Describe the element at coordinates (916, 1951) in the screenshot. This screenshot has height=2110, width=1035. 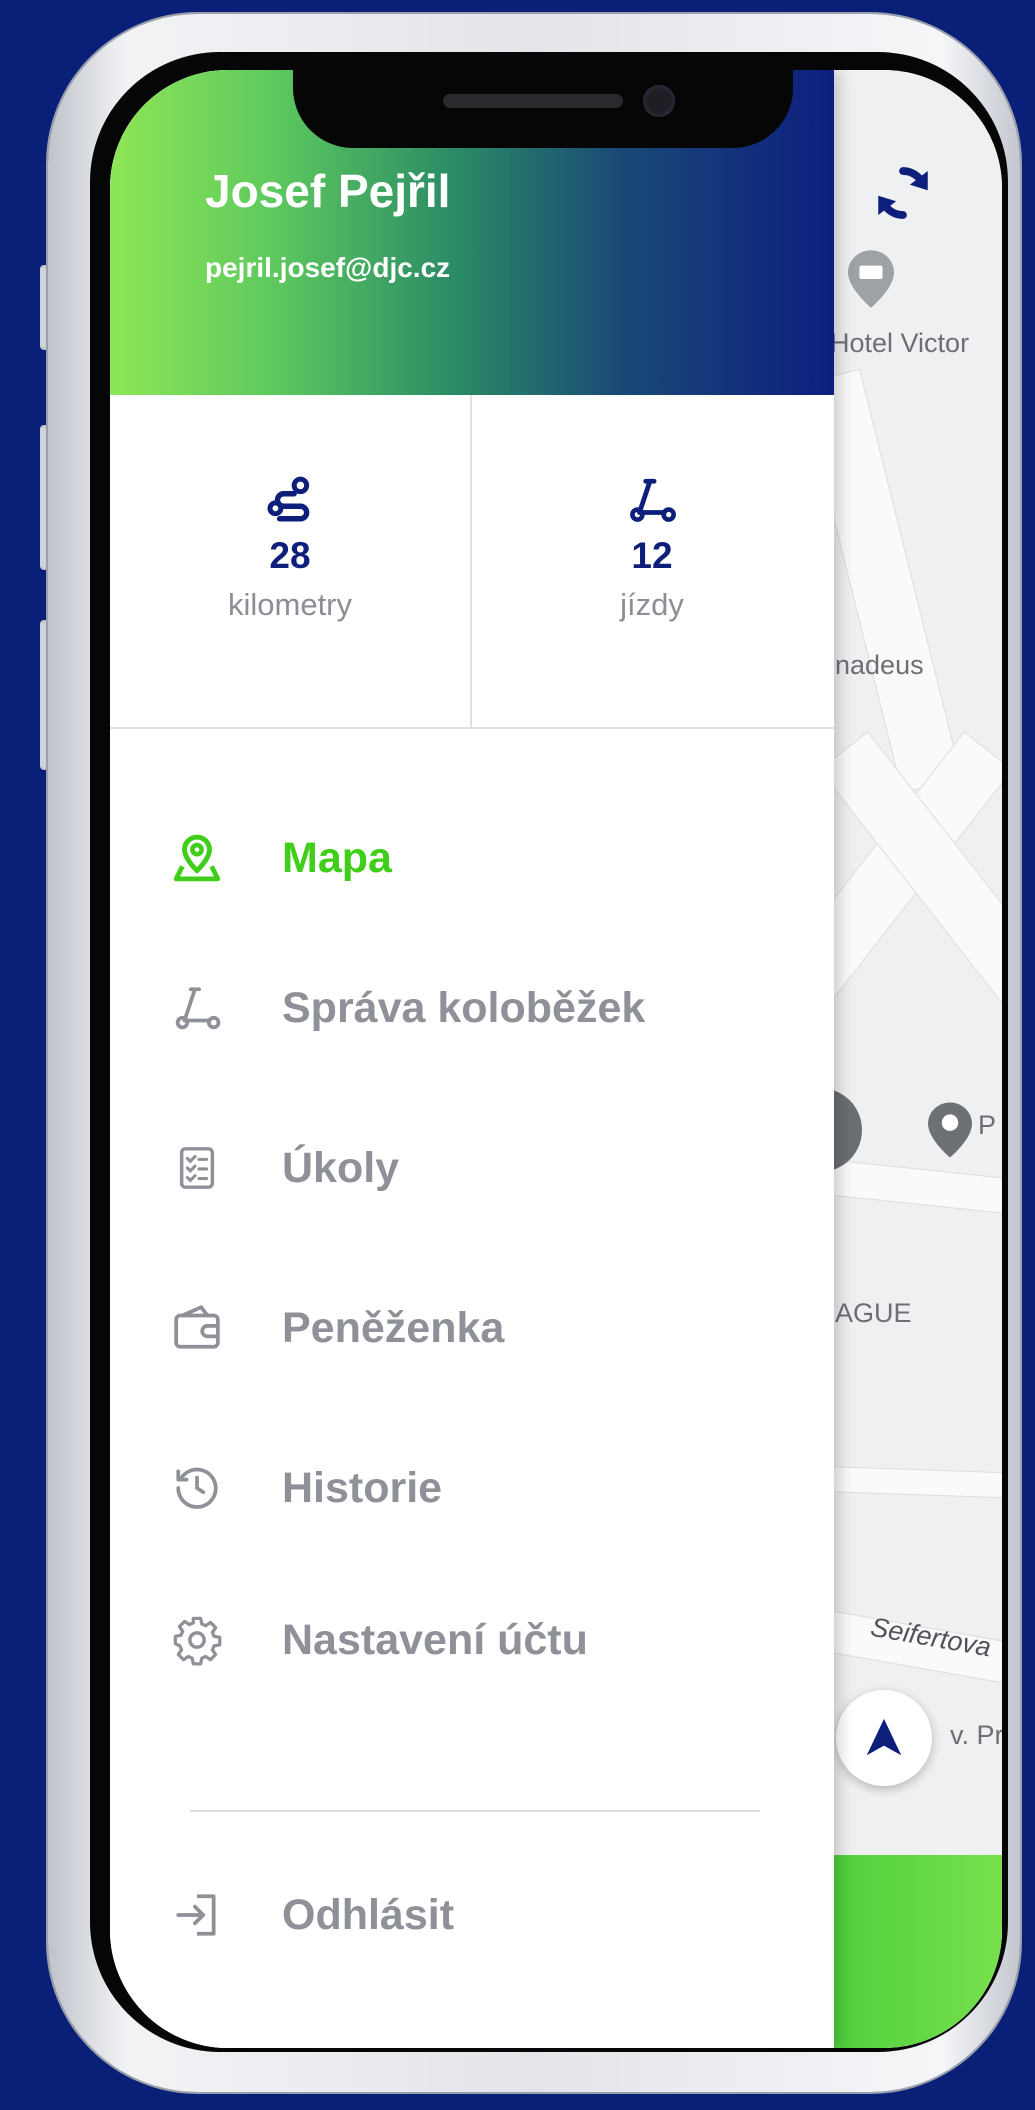
I see `bottom-action-bar` at that location.